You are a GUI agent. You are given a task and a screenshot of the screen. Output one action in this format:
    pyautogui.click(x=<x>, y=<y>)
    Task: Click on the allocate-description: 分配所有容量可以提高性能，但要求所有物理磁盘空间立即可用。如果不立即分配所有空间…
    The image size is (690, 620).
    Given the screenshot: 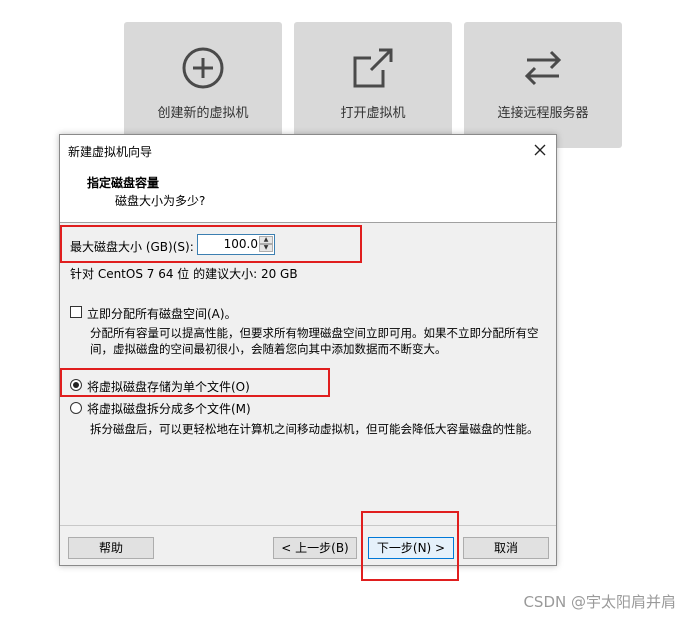 What is the action you would take?
    pyautogui.click(x=314, y=341)
    